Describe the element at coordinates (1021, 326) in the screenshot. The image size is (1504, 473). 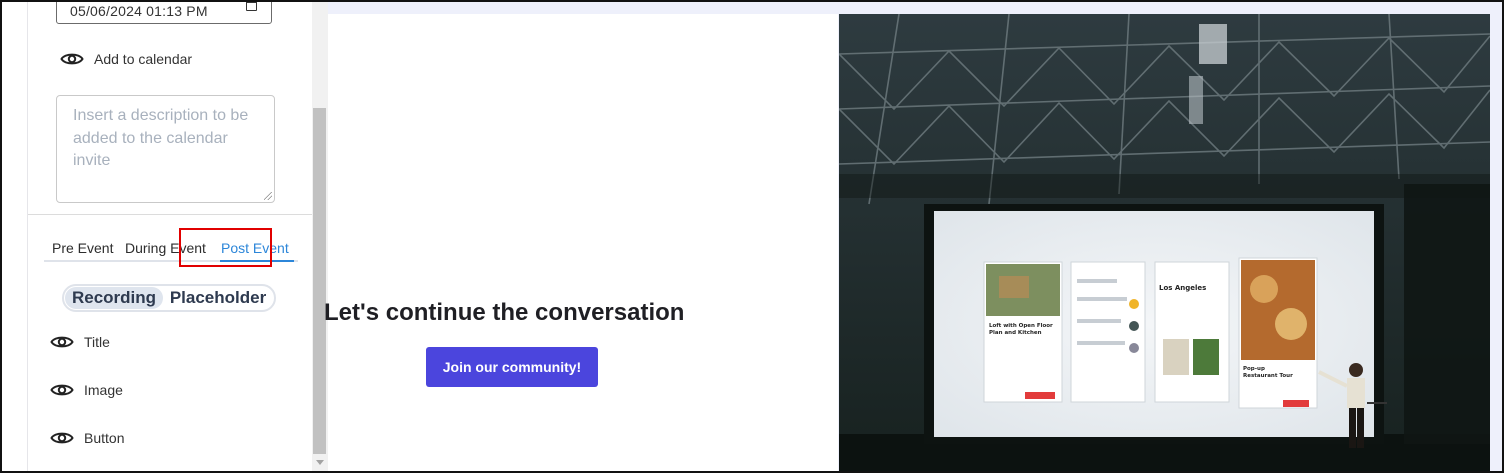
I see `svg-text: Loft with Open Floor` at that location.